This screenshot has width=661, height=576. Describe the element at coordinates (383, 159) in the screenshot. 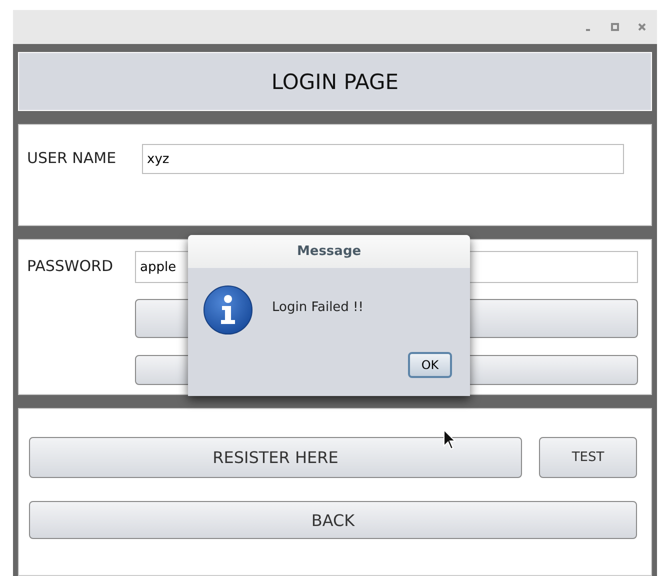

I see `username-field: xyz` at that location.